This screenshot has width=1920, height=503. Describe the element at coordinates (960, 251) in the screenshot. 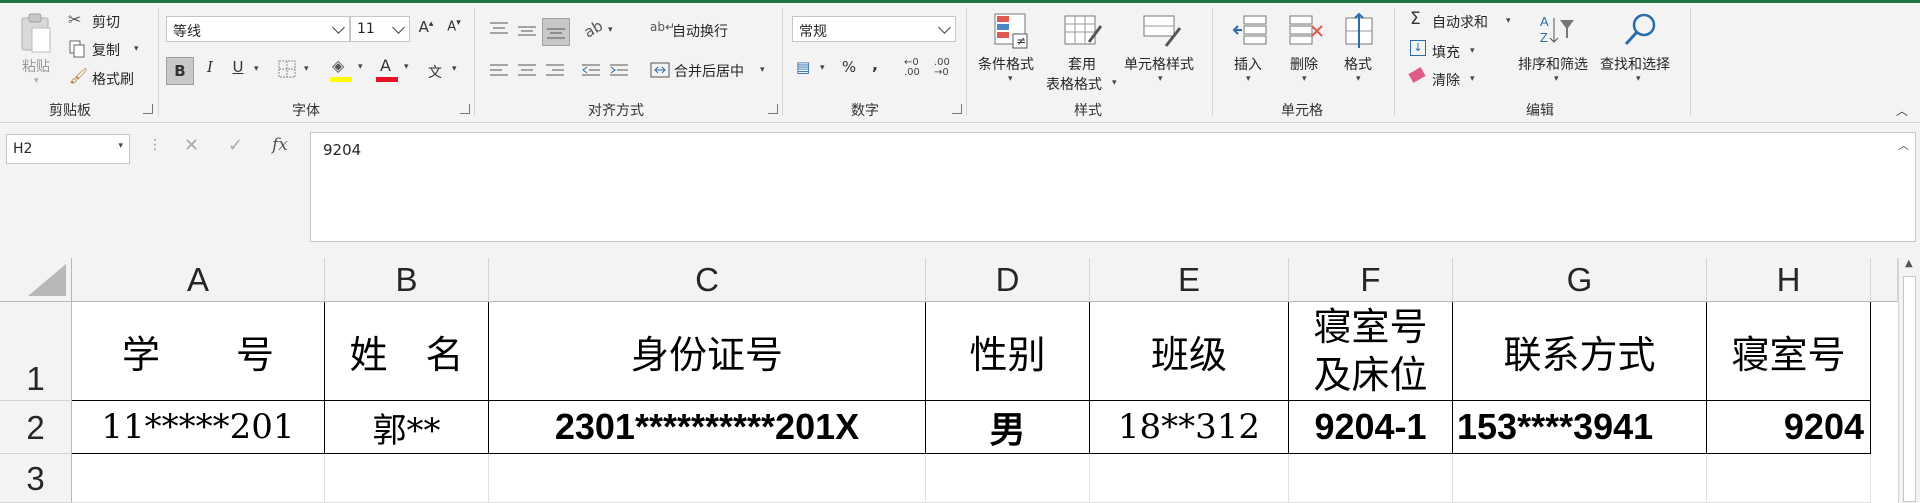

I see `grid-top-strip` at that location.